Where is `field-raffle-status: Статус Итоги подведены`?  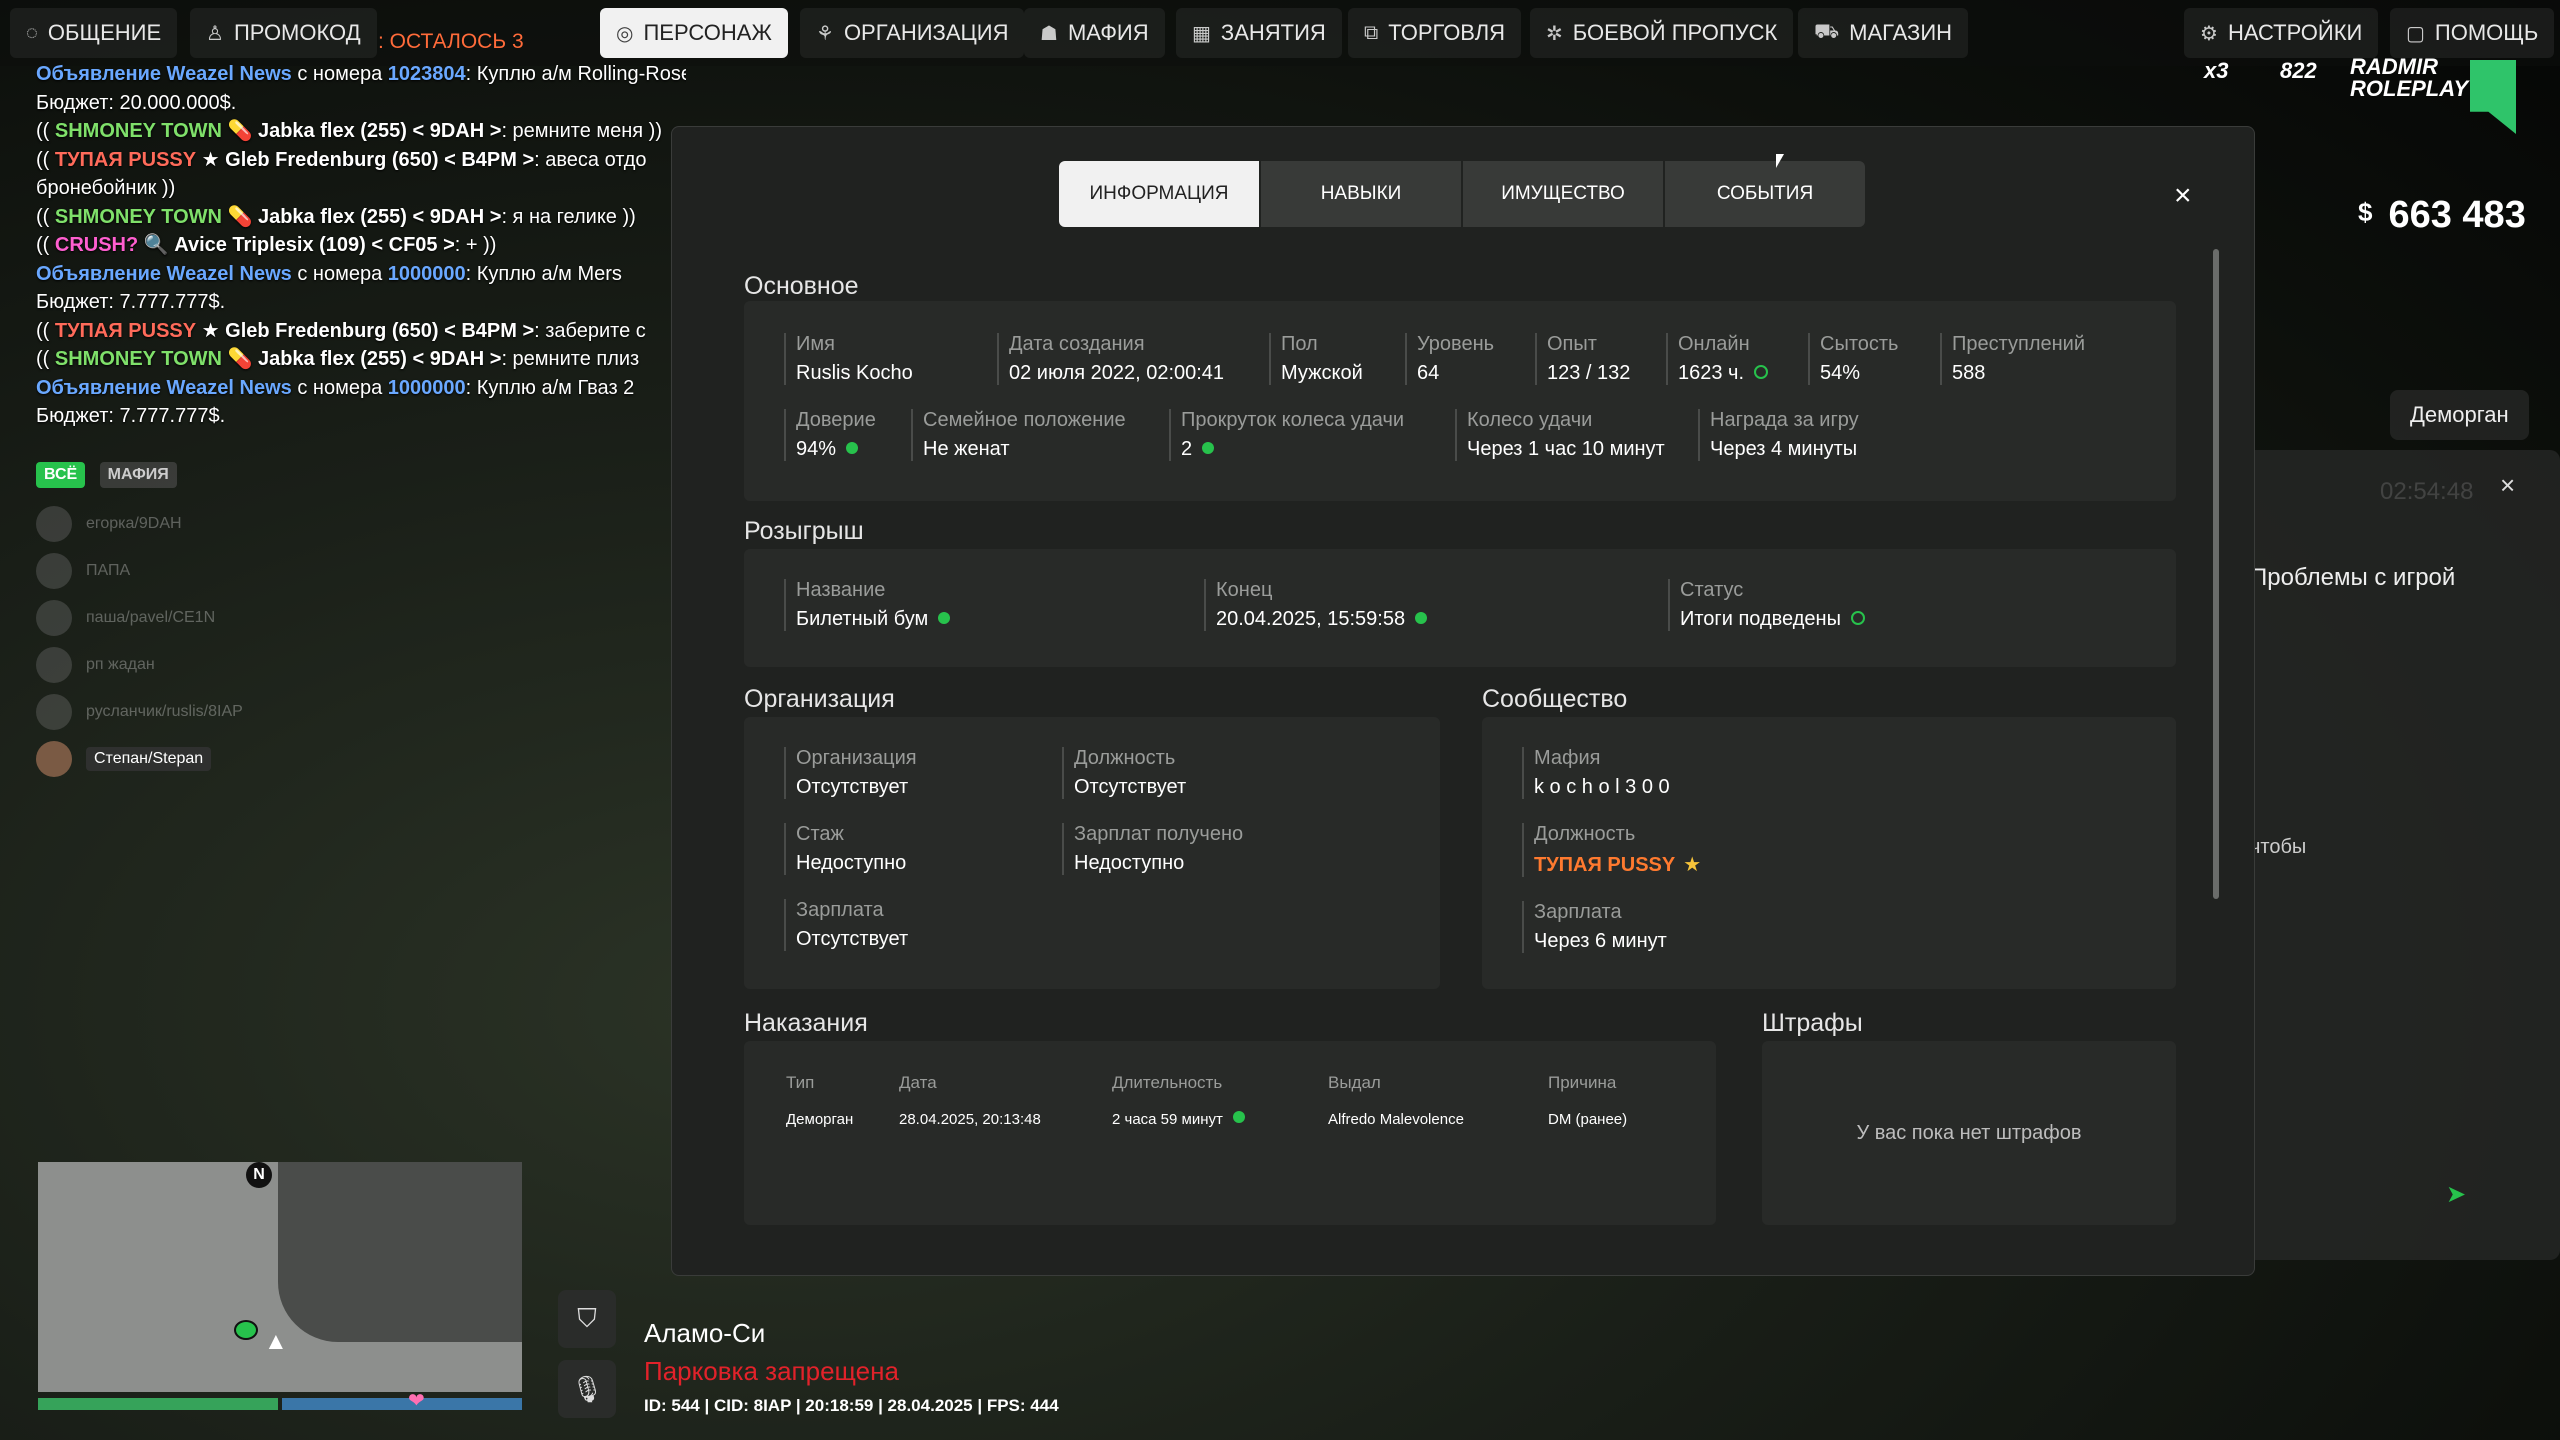 field-raffle-status: Статус Итоги подведены is located at coordinates (1766, 605).